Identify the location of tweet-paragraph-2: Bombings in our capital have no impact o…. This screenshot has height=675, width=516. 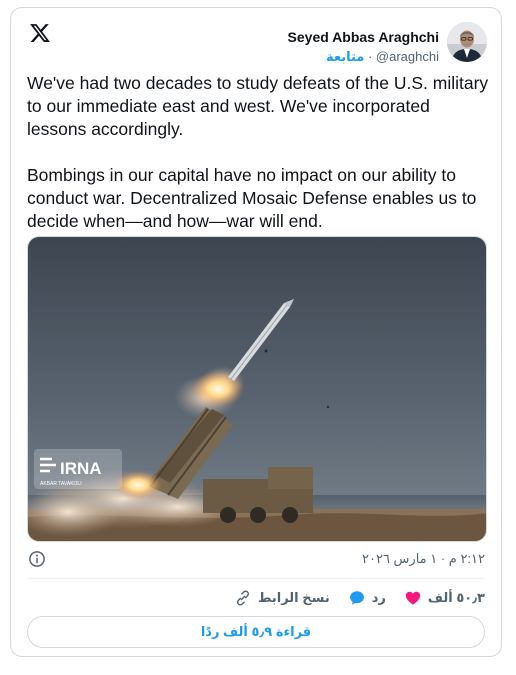
(252, 198).